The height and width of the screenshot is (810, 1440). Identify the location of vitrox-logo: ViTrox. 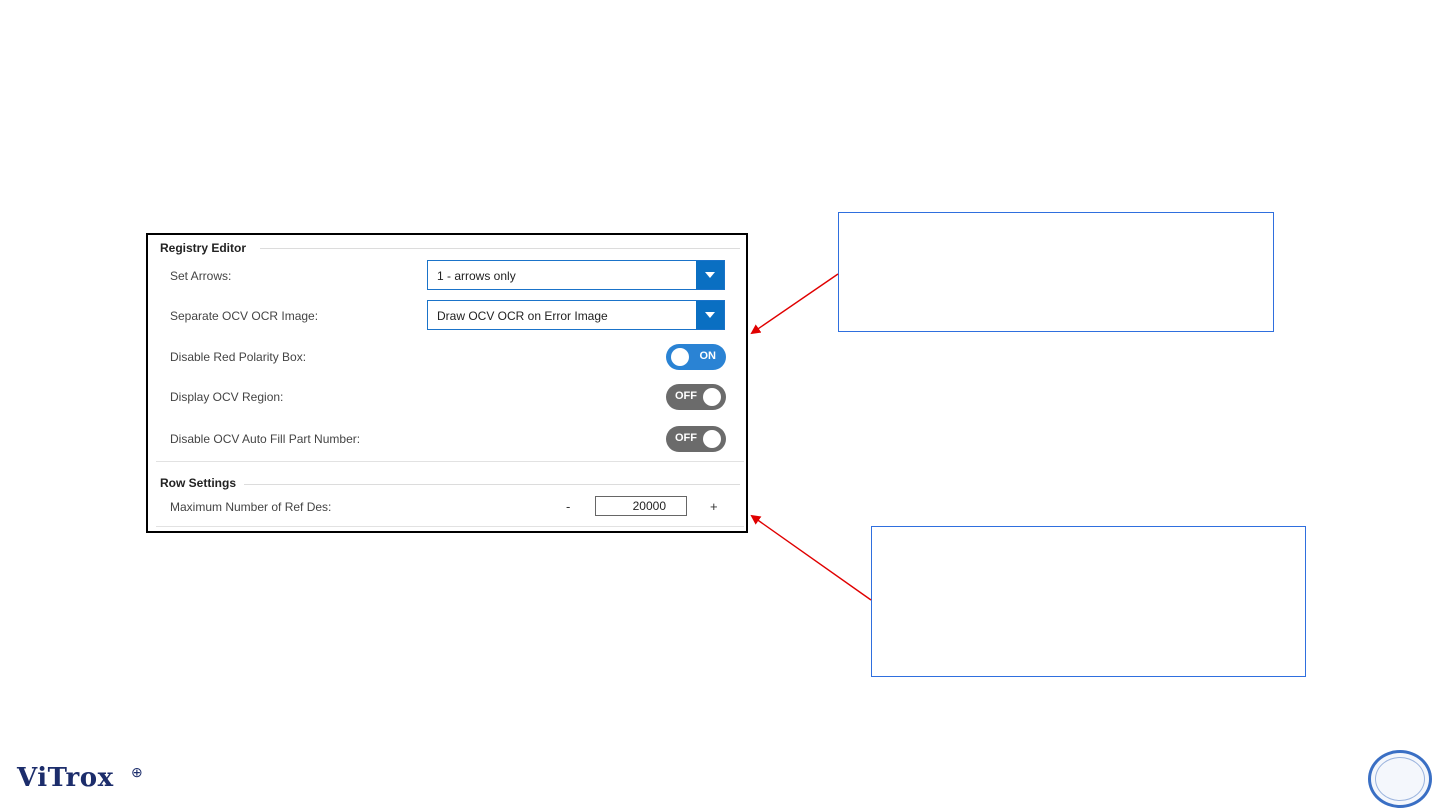
(65, 778).